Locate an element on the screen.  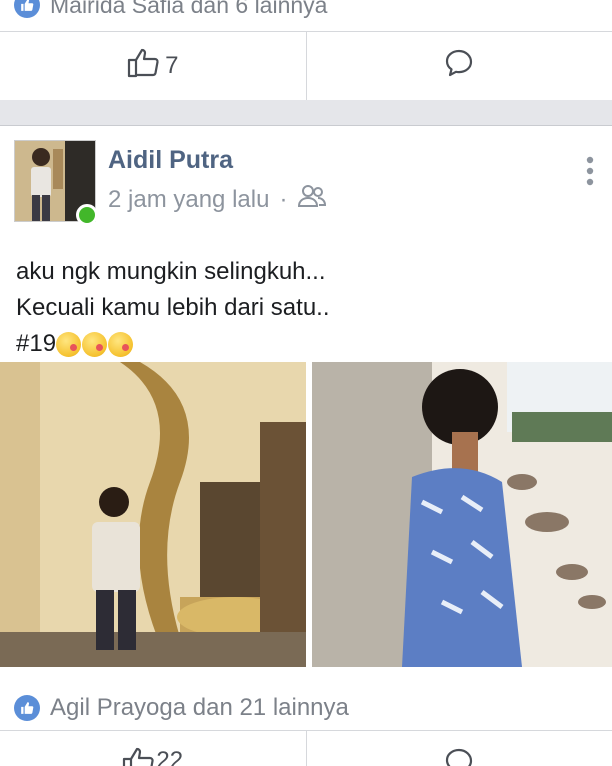
post-action-bar: 22 is located at coordinates (306, 748).